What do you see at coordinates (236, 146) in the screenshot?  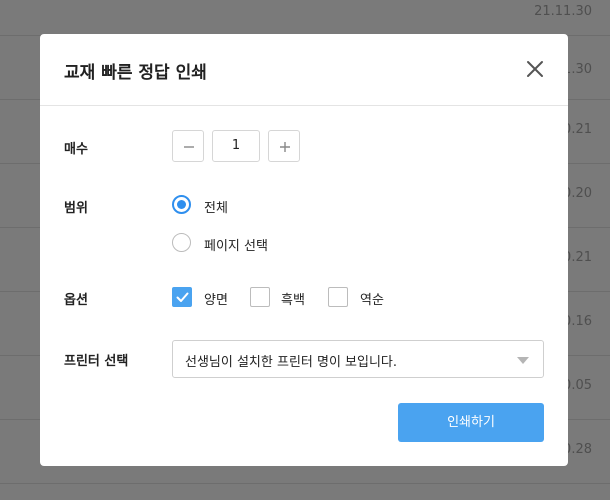 I see `copies-input: 1` at bounding box center [236, 146].